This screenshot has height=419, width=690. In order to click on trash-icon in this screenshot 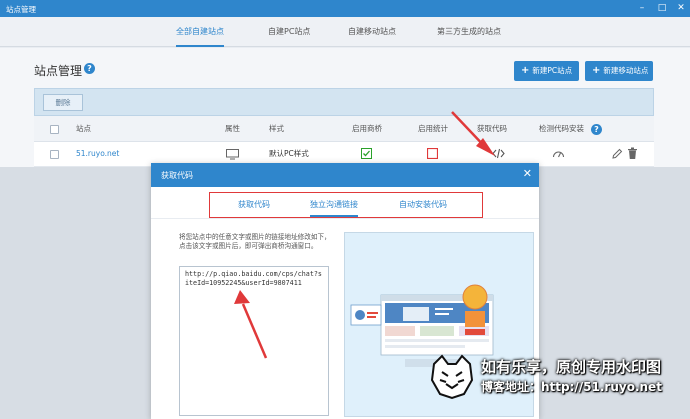, I will do `click(632, 153)`.